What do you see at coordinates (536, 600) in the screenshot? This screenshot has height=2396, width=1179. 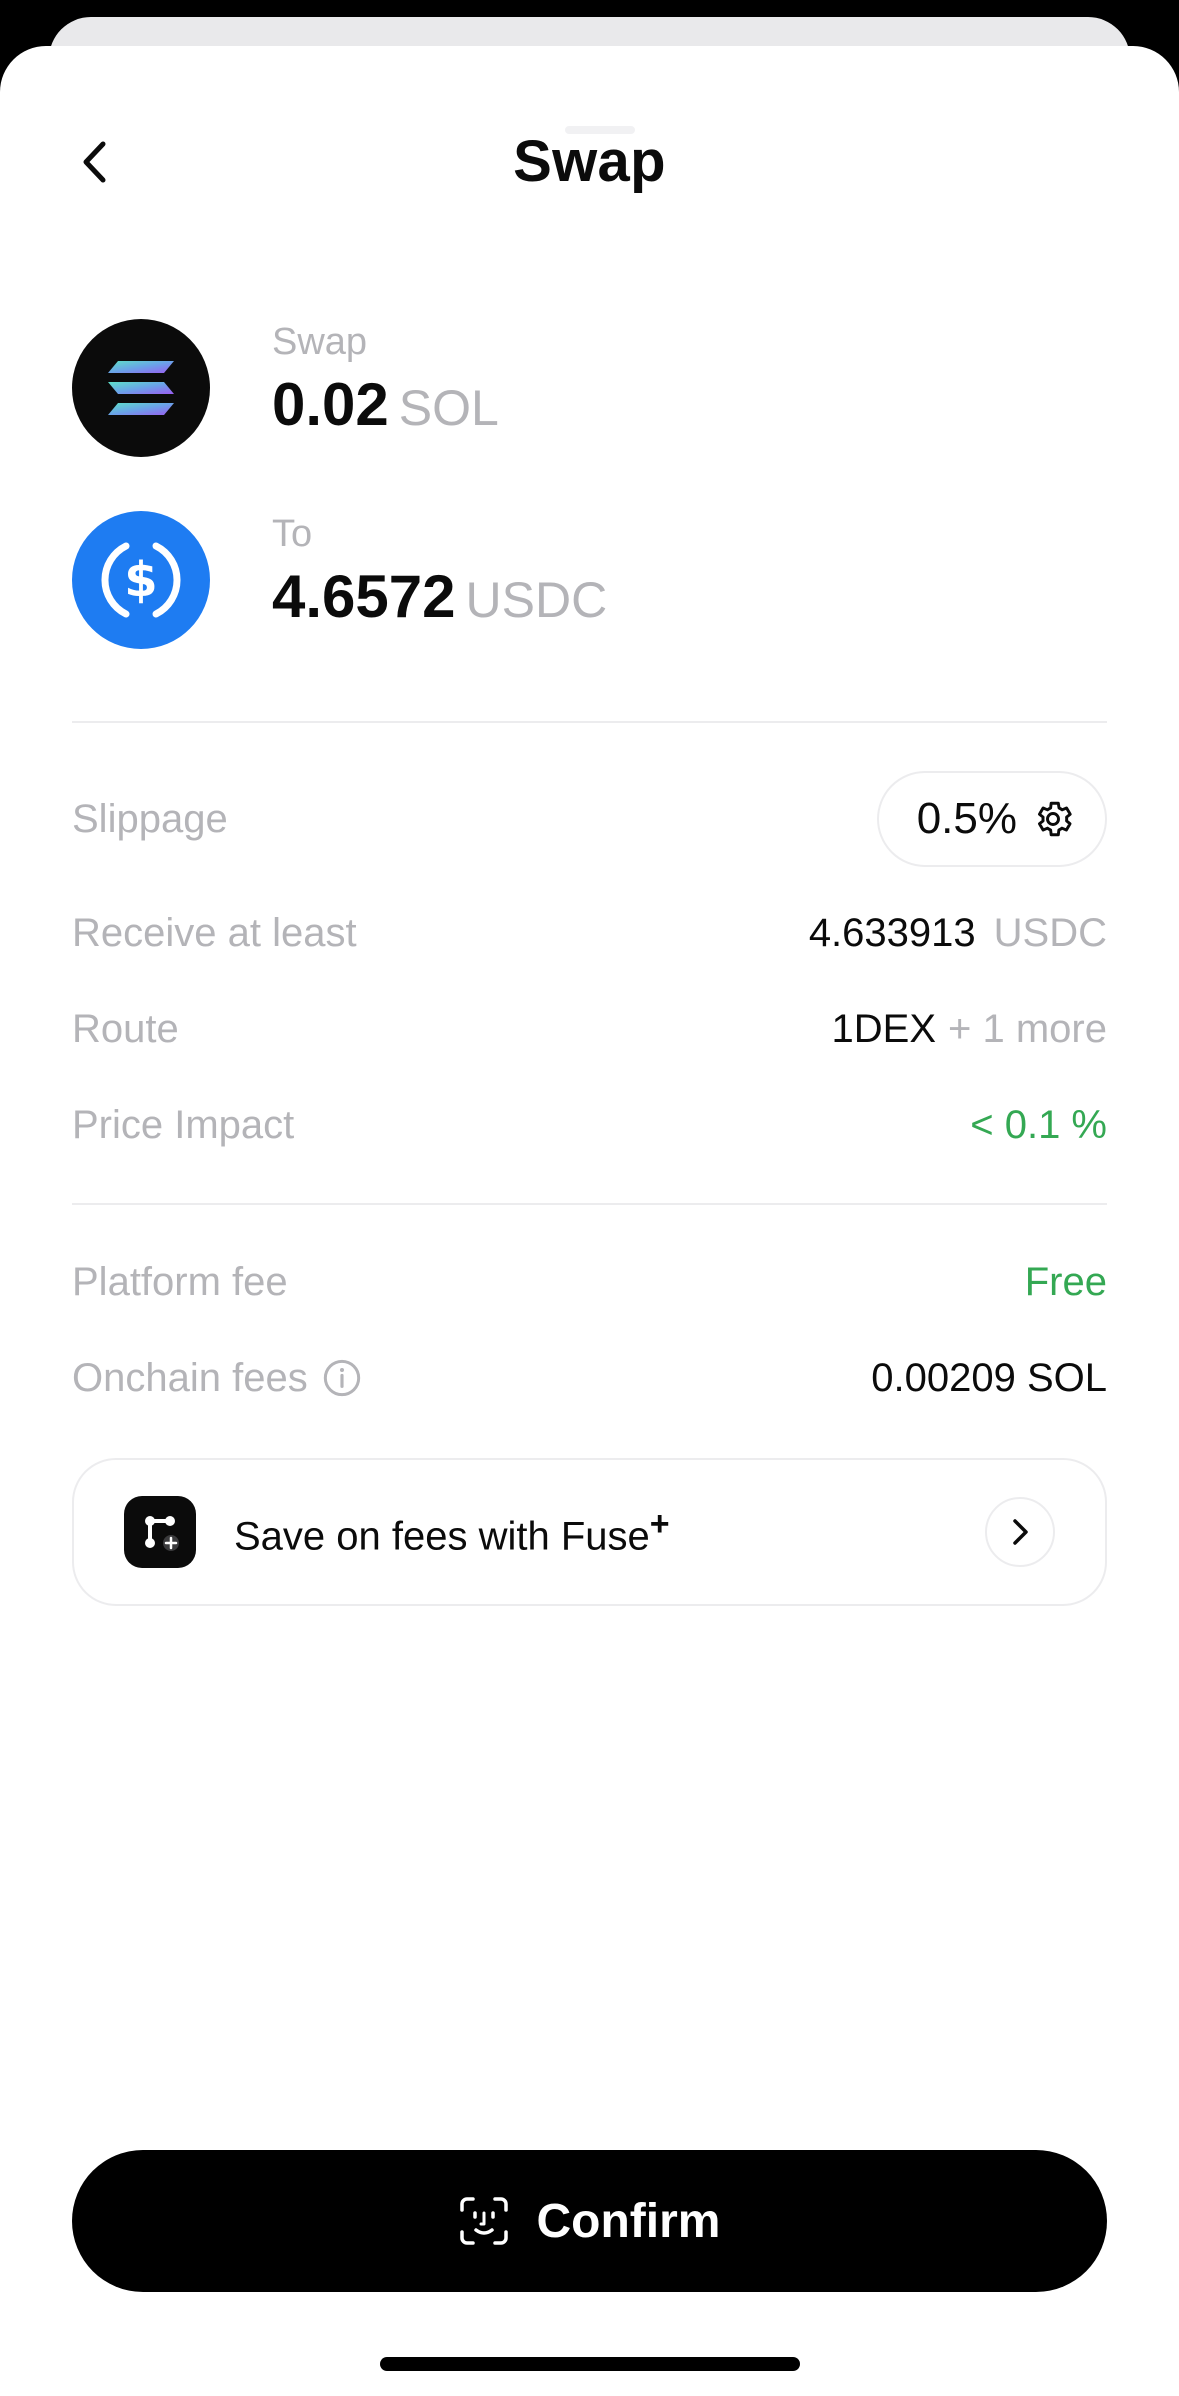 I see `to-amount-symbol: USDC` at bounding box center [536, 600].